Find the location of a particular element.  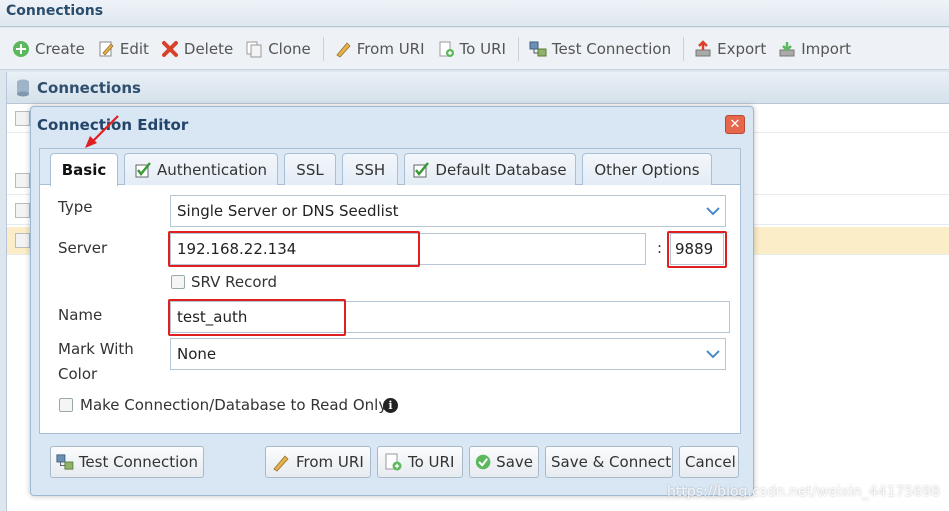

tab-basic-label: Basic is located at coordinates (84, 170).